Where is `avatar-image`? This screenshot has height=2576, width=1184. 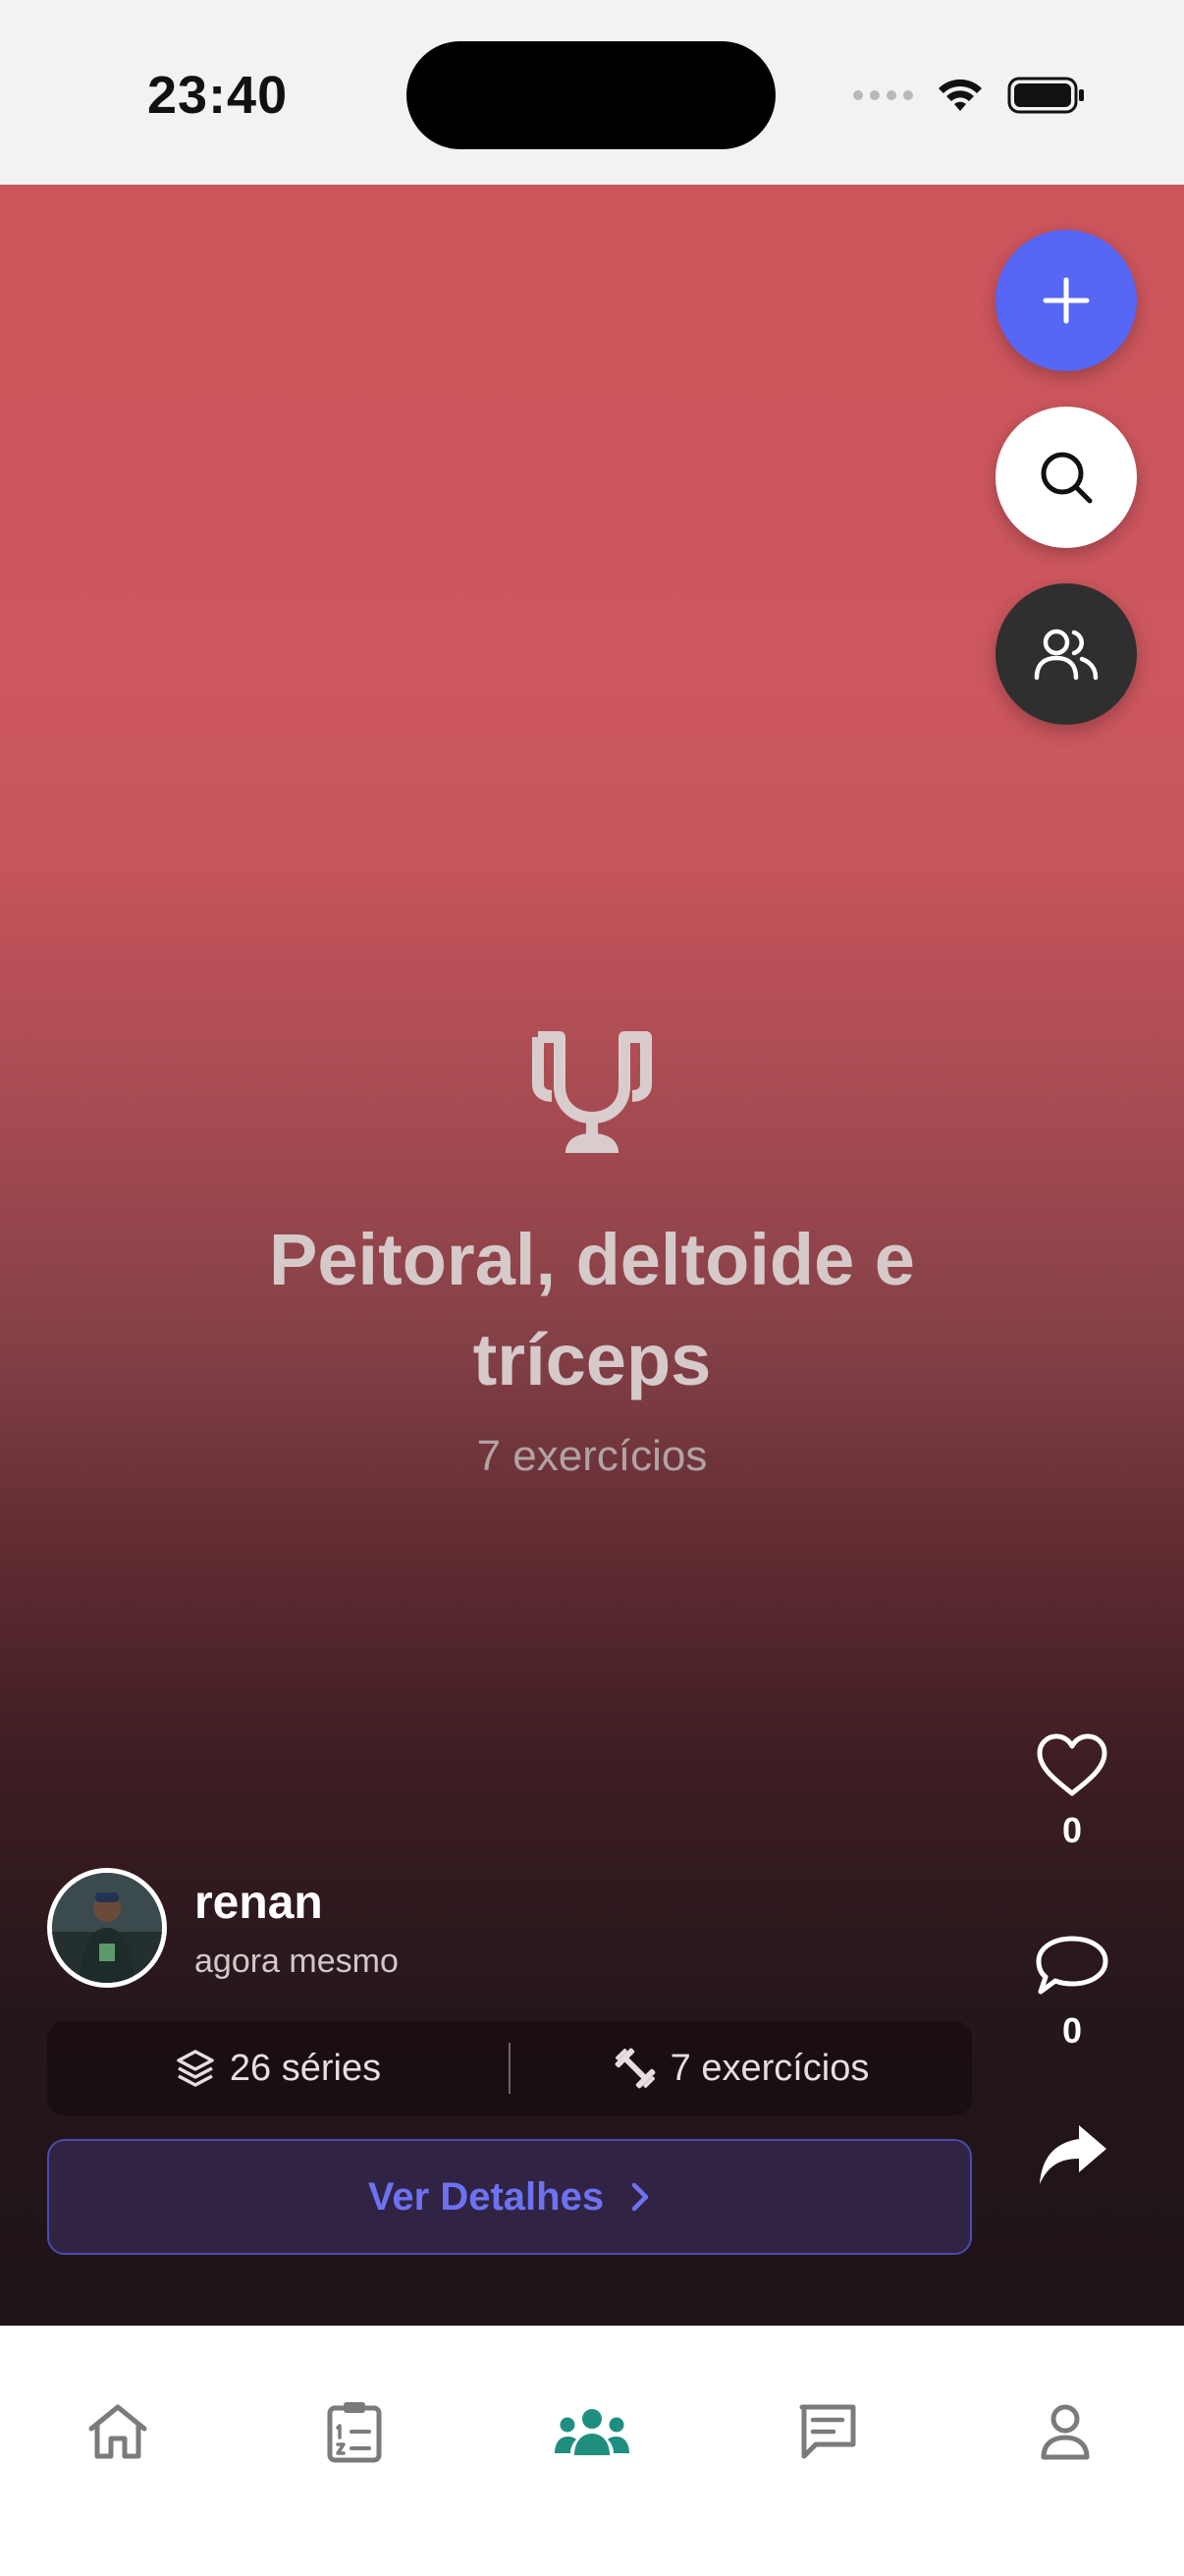 avatar-image is located at coordinates (107, 1928).